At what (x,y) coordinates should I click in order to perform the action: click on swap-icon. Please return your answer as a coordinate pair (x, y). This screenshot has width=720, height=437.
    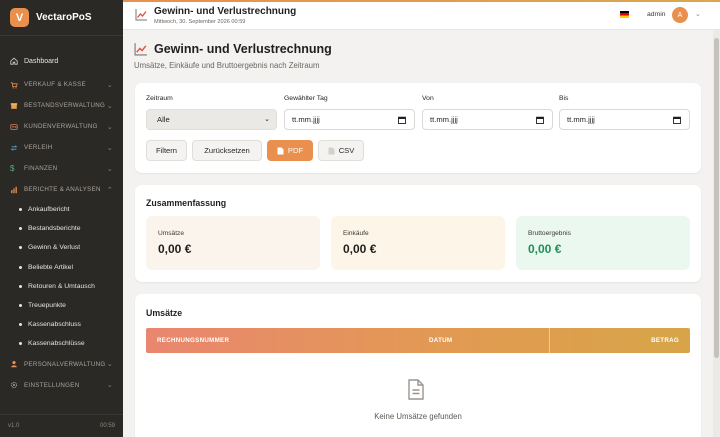
    Looking at the image, I should click on (14, 147).